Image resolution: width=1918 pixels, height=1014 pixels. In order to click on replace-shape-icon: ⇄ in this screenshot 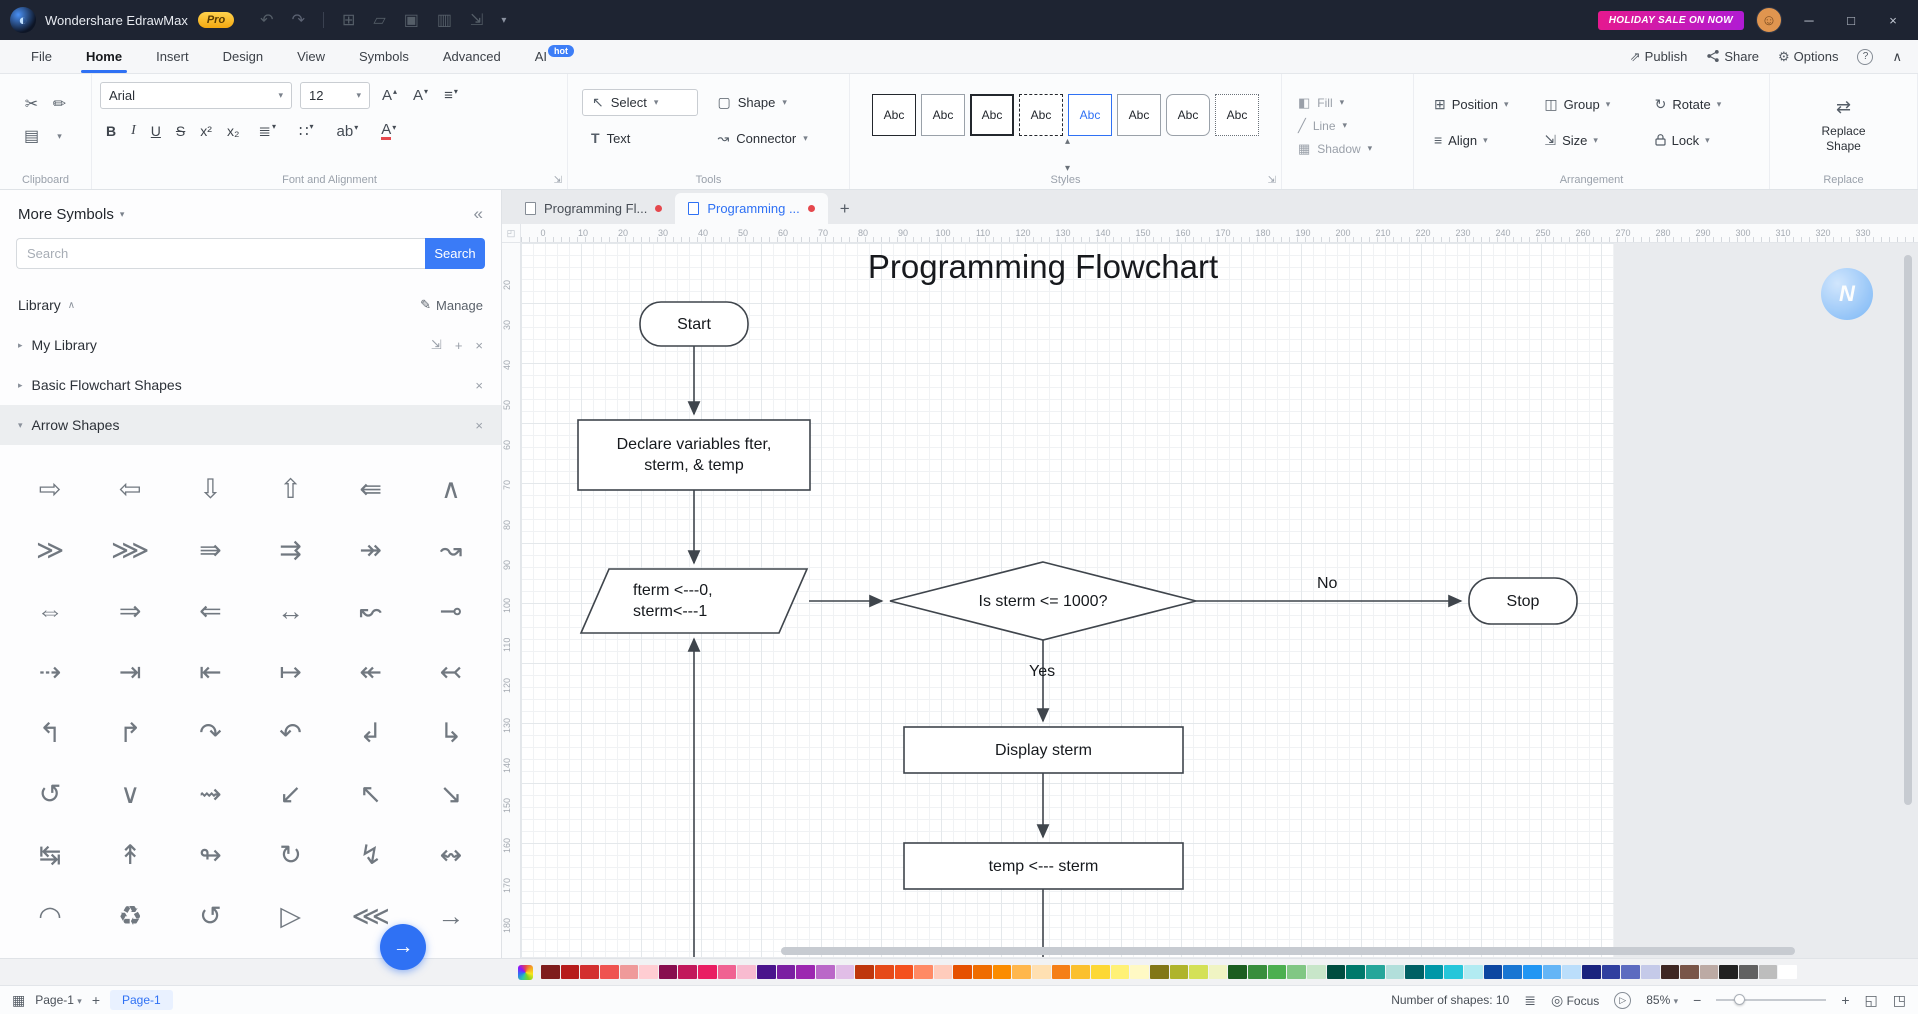, I will do `click(1843, 107)`.